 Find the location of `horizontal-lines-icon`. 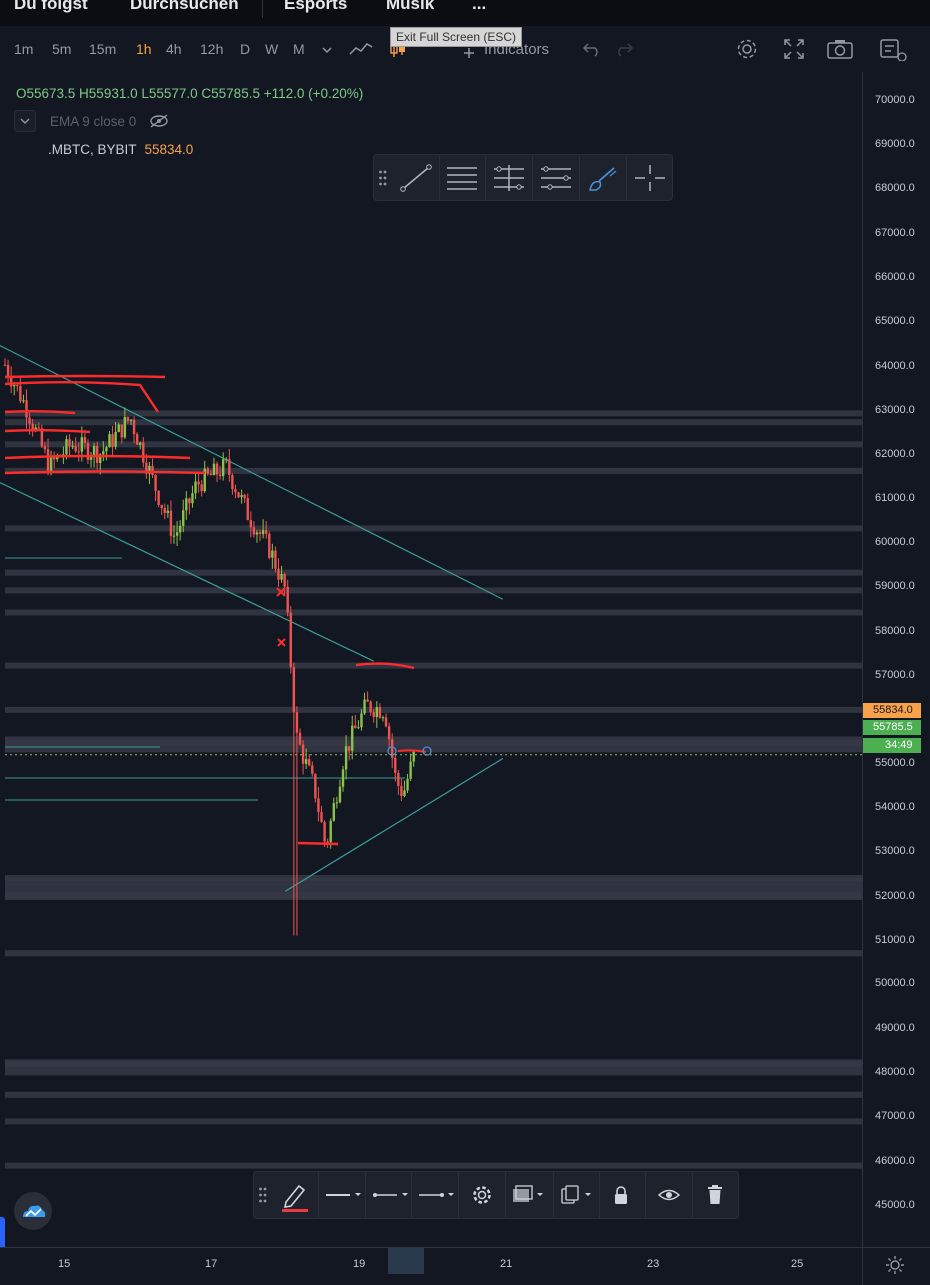

horizontal-lines-icon is located at coordinates (462, 178).